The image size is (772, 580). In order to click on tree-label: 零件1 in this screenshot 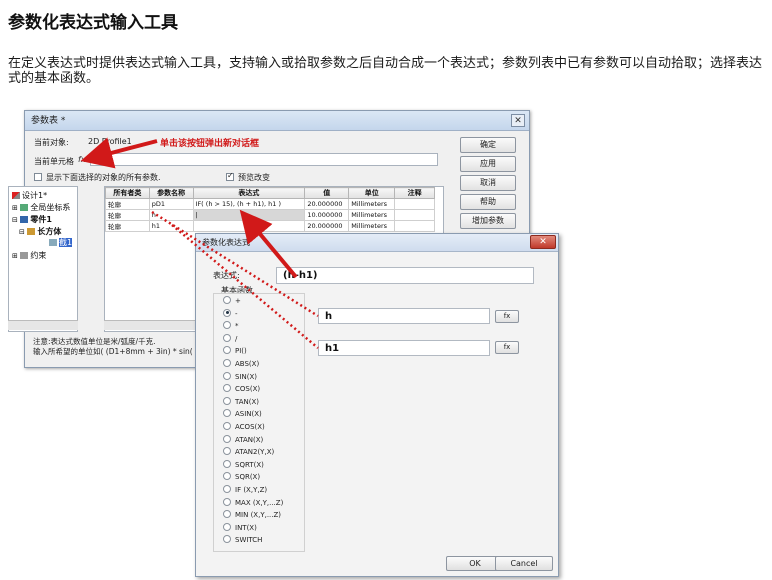, I will do `click(41, 219)`.